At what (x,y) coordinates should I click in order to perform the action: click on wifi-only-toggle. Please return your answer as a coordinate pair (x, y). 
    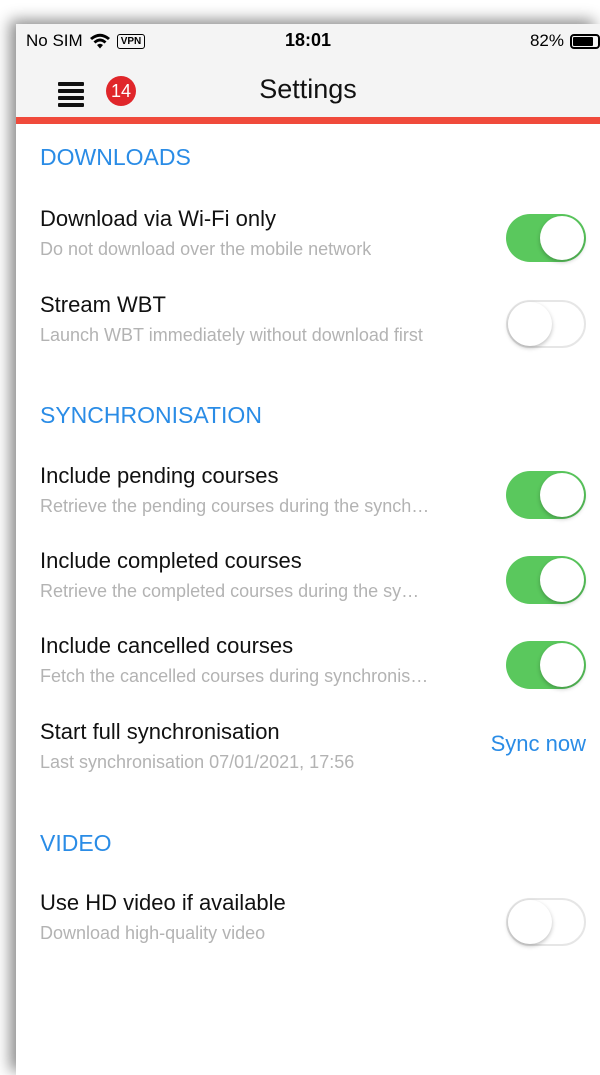
    Looking at the image, I should click on (546, 238).